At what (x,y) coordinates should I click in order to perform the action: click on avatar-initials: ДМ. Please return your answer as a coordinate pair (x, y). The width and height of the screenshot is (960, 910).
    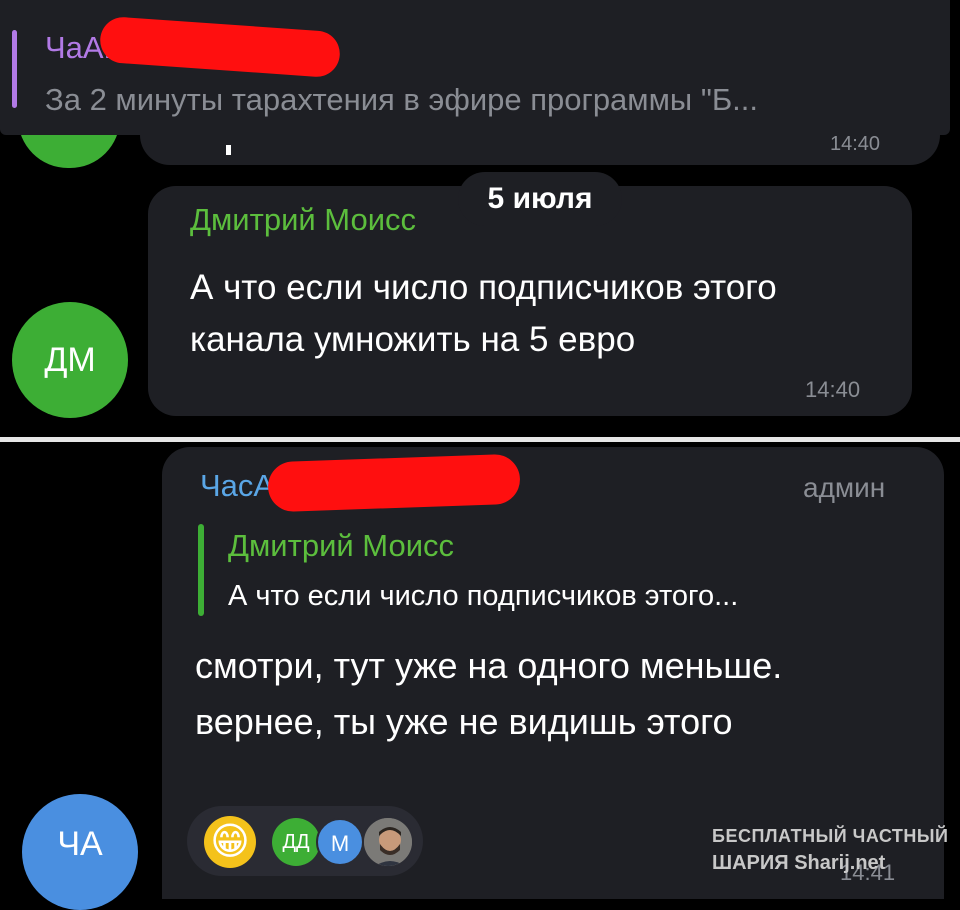
    Looking at the image, I should click on (70, 360).